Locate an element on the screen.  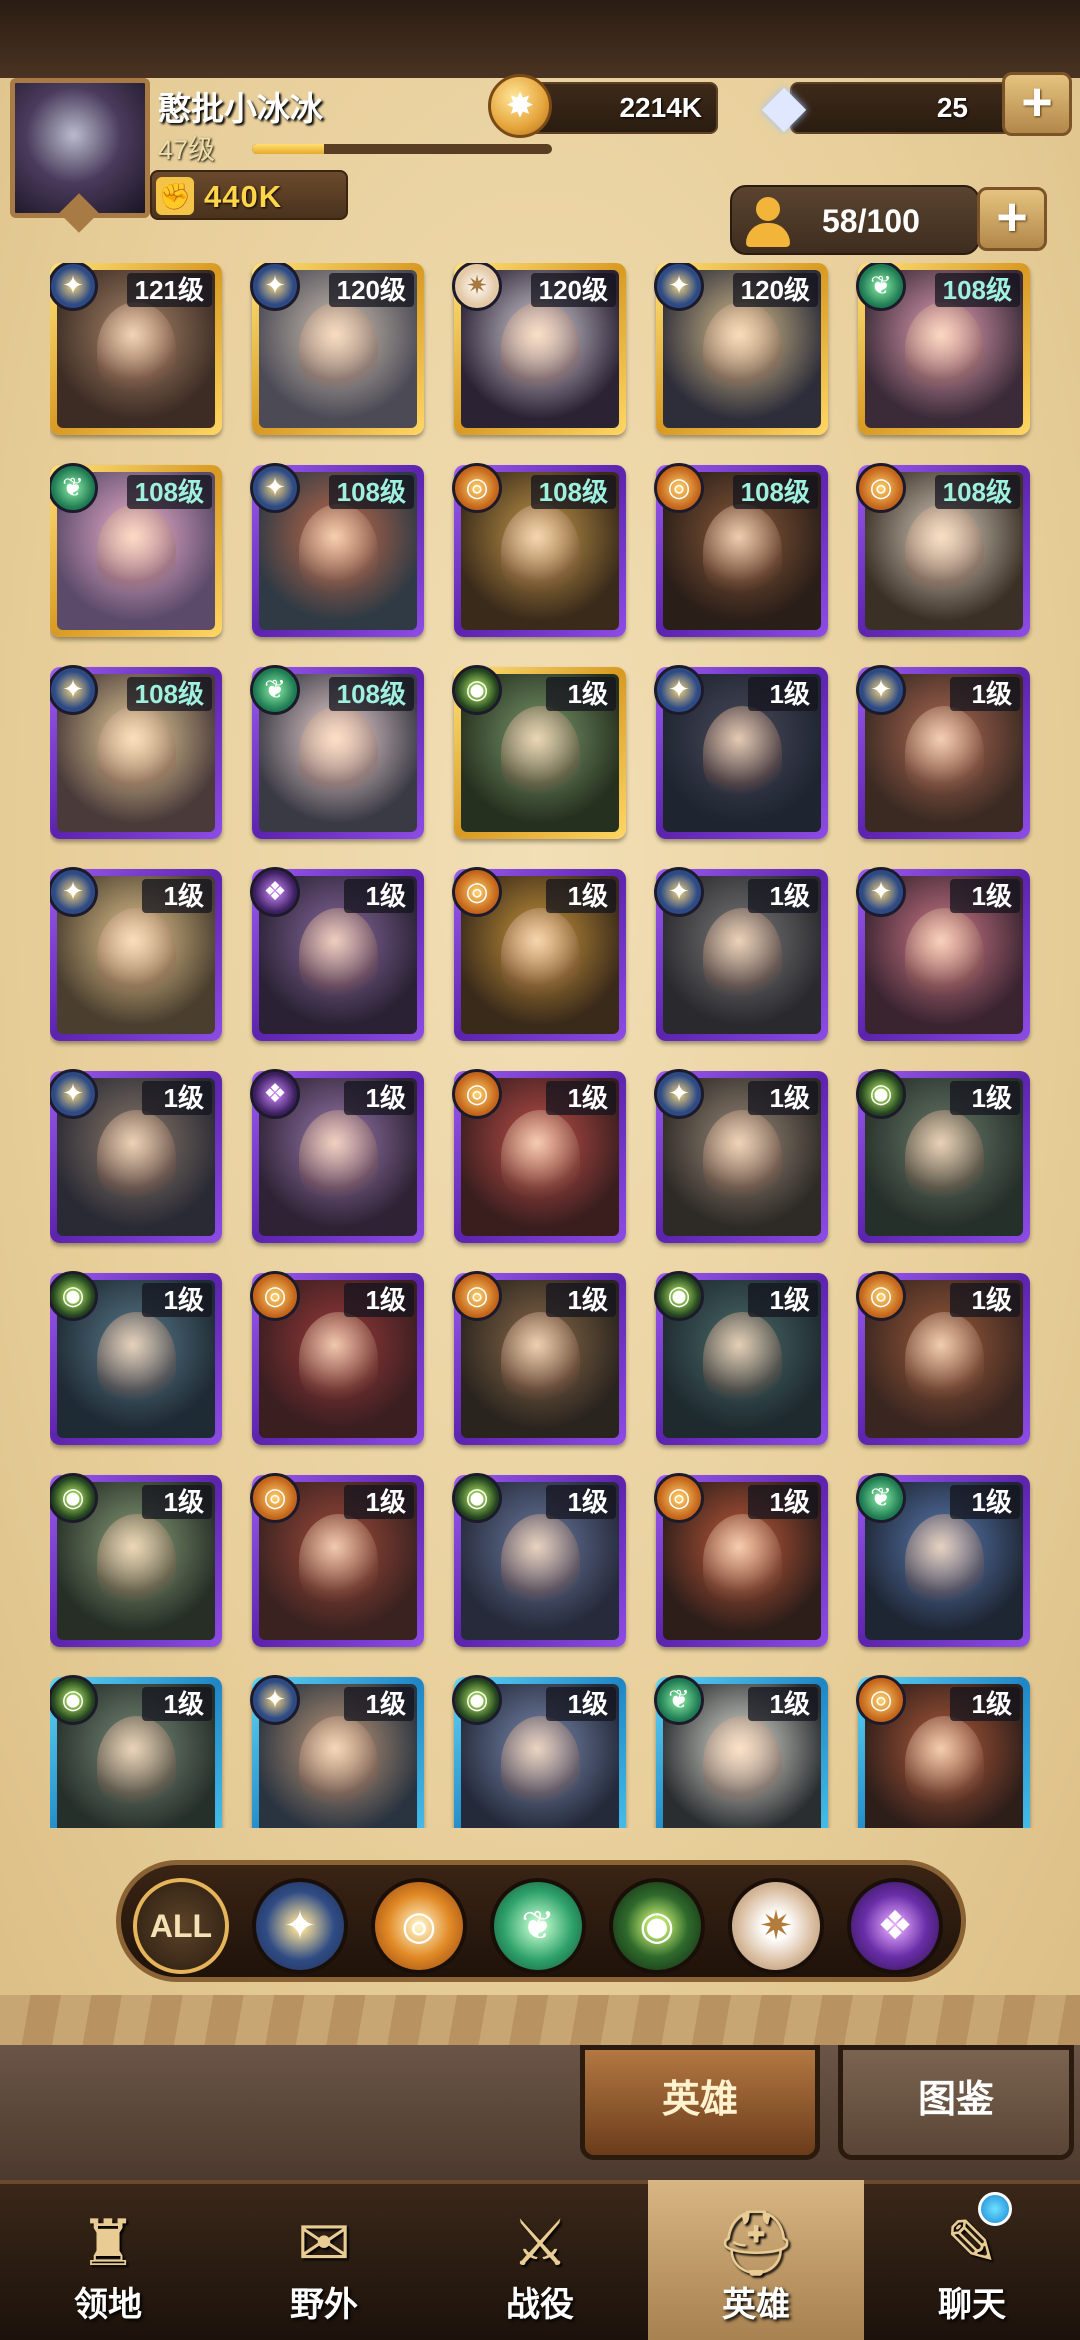
filter-all-button: ALL is located at coordinates (181, 1926).